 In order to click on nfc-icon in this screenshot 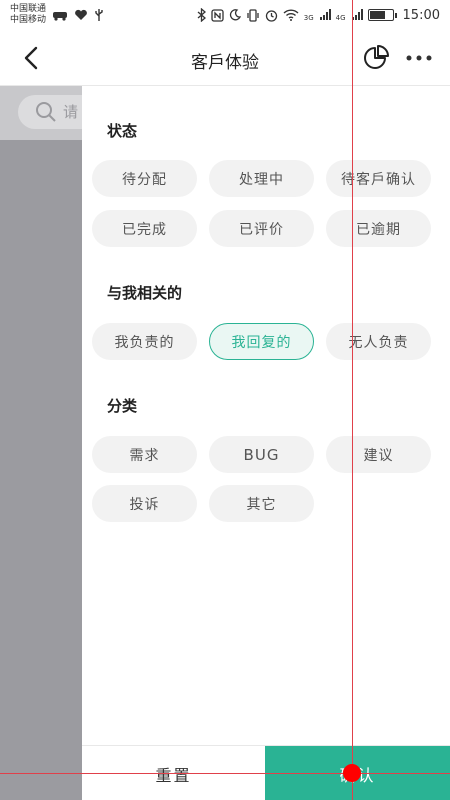, I will do `click(217, 15)`.